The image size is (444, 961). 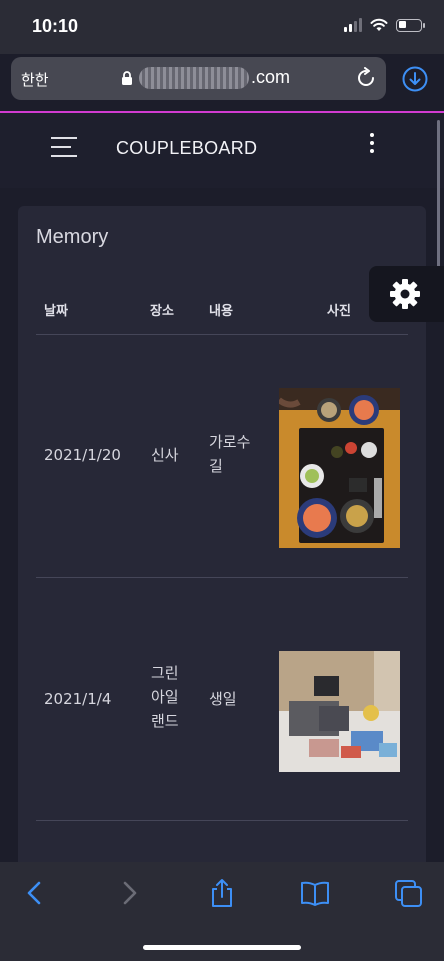 What do you see at coordinates (165, 697) in the screenshot?
I see `row-place: 그린 아일 랜드` at bounding box center [165, 697].